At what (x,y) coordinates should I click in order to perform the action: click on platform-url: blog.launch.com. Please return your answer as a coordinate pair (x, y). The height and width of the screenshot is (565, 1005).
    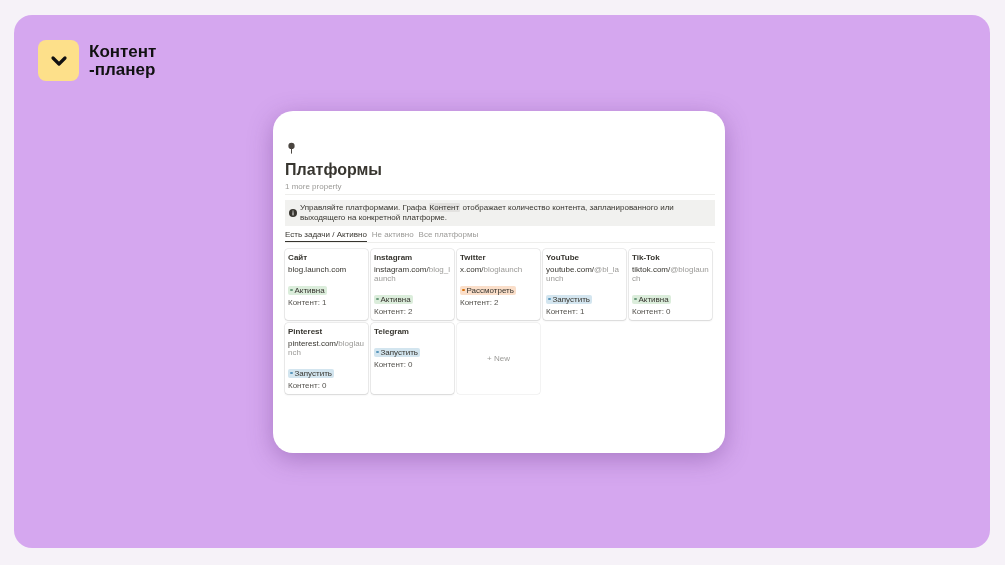
    Looking at the image, I should click on (317, 270).